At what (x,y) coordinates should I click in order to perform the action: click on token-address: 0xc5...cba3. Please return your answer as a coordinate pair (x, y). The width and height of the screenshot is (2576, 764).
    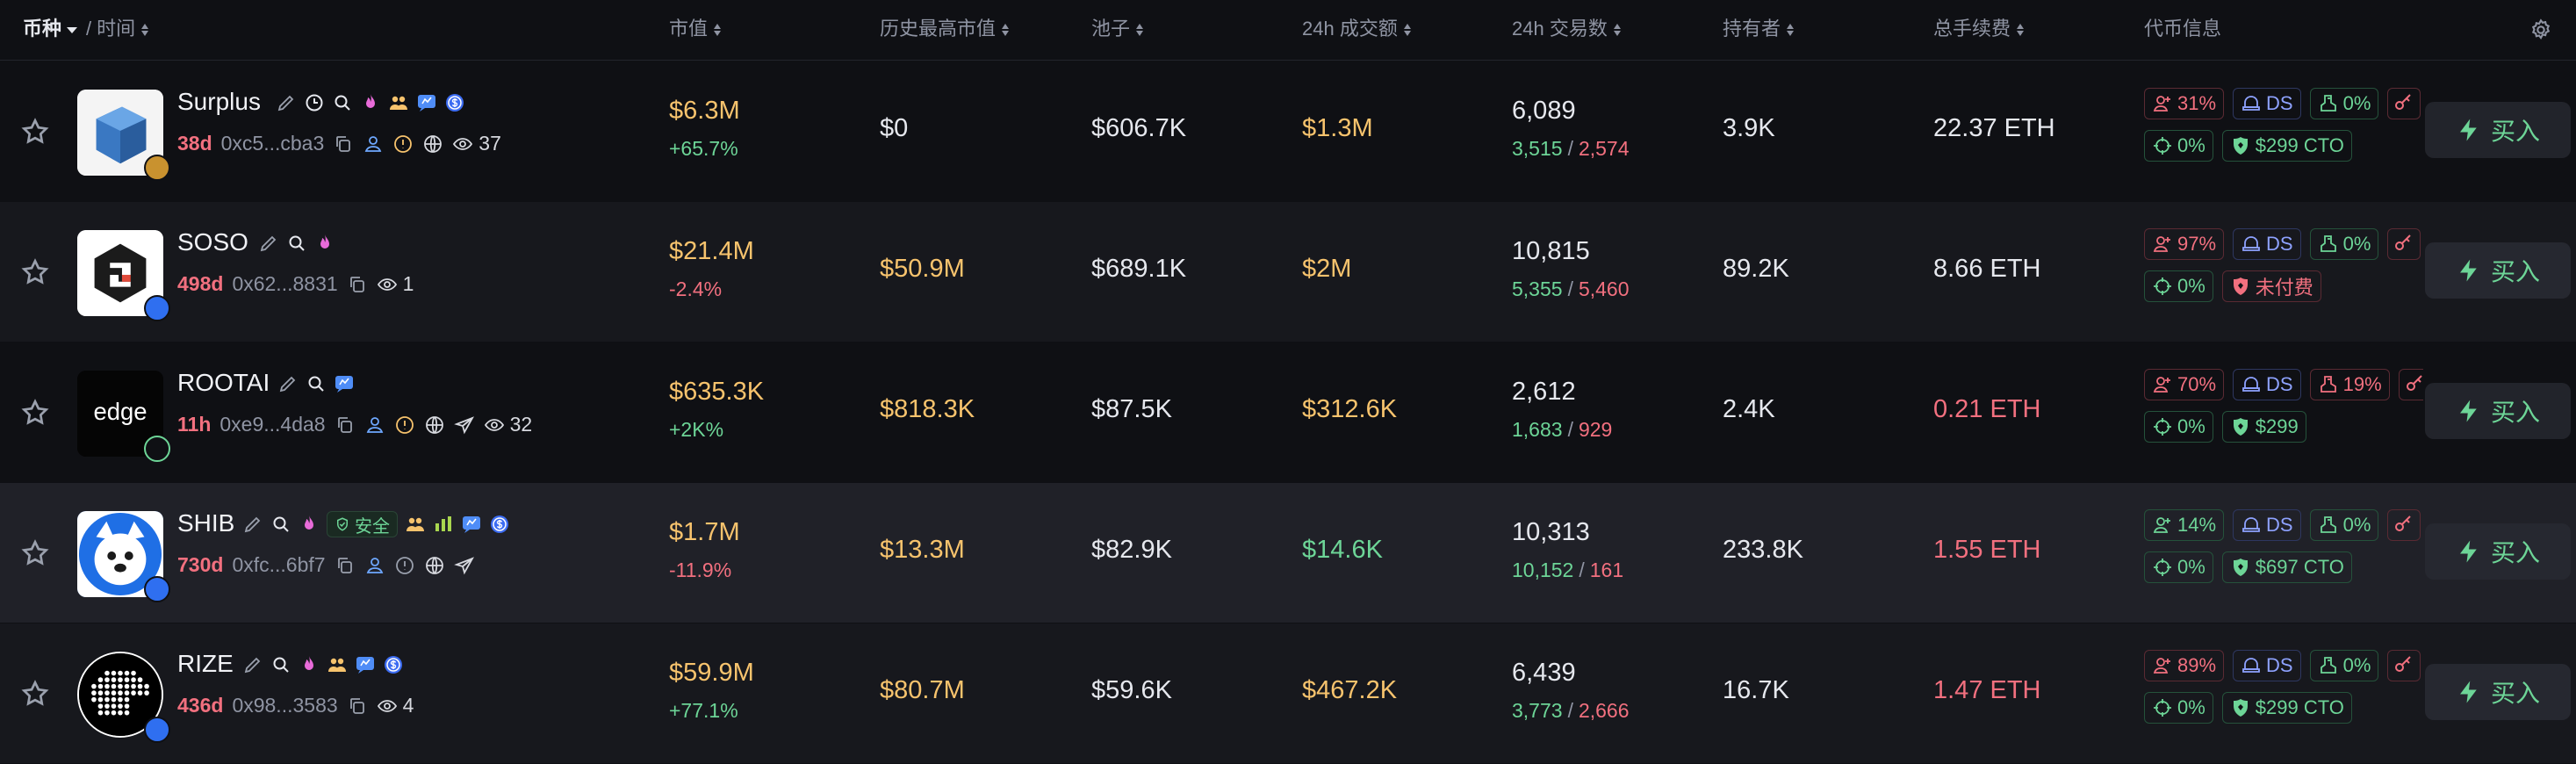
    Looking at the image, I should click on (273, 143).